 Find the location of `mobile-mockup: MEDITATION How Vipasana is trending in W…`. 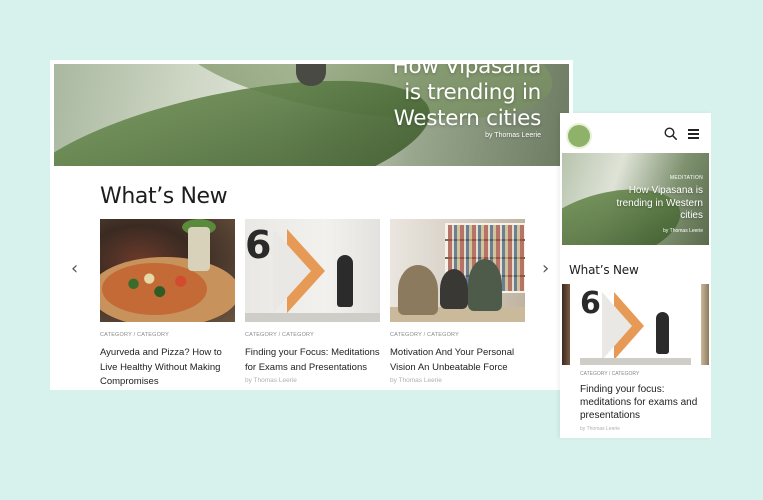

mobile-mockup: MEDITATION How Vipasana is trending in W… is located at coordinates (635, 275).